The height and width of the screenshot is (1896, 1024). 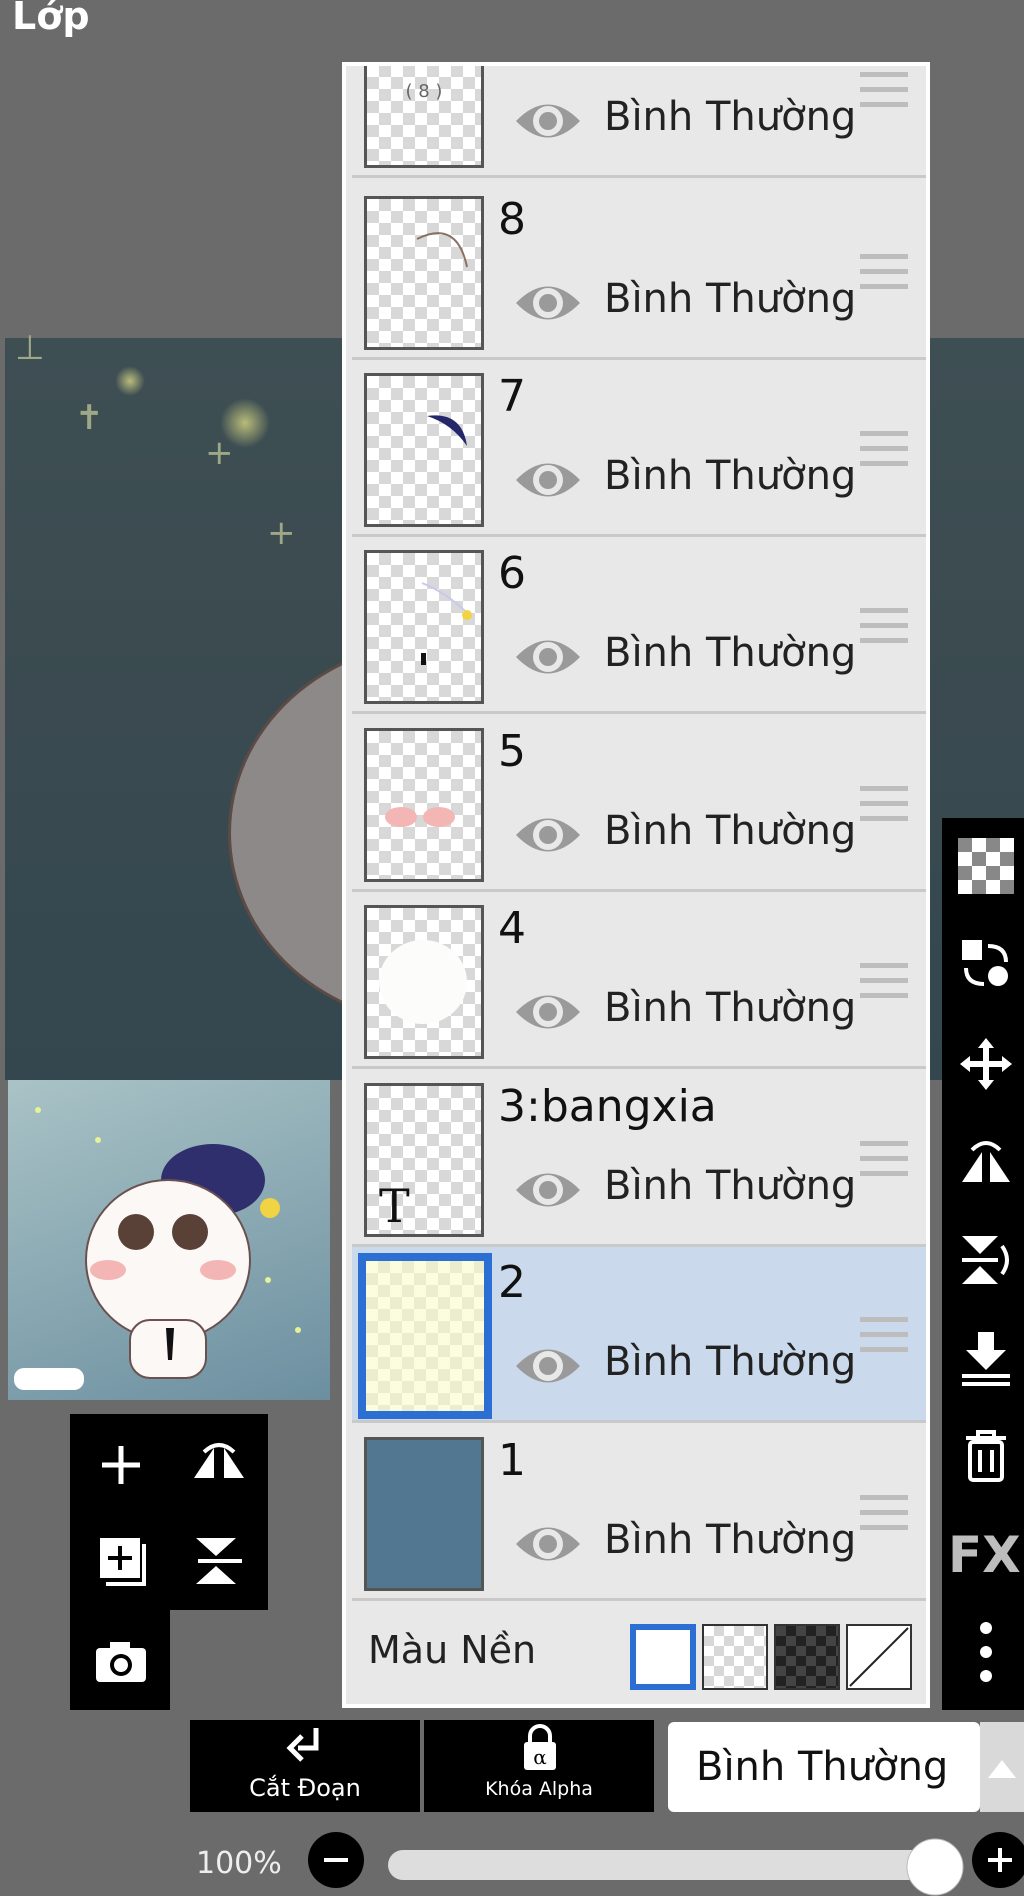 What do you see at coordinates (986, 1260) in the screenshot?
I see `rotate-flip-icon` at bounding box center [986, 1260].